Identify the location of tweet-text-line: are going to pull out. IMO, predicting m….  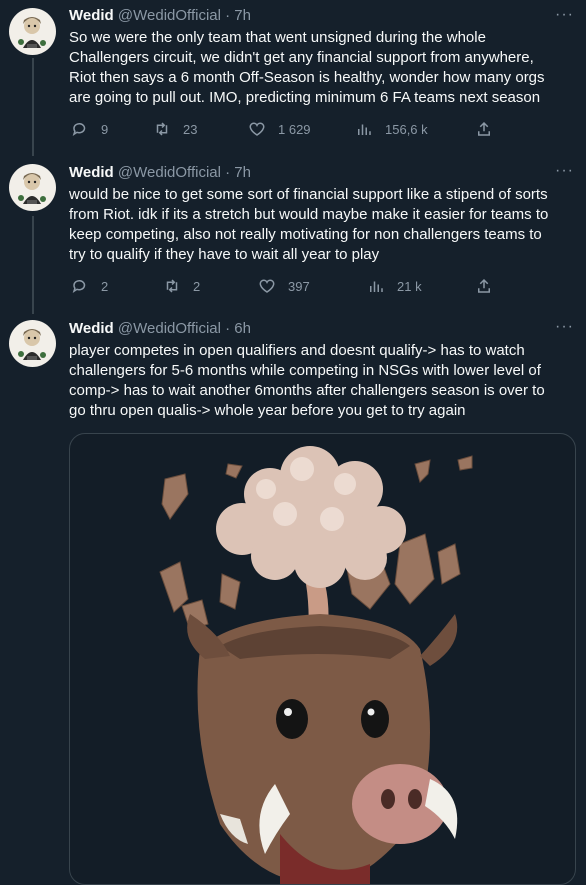
(305, 97).